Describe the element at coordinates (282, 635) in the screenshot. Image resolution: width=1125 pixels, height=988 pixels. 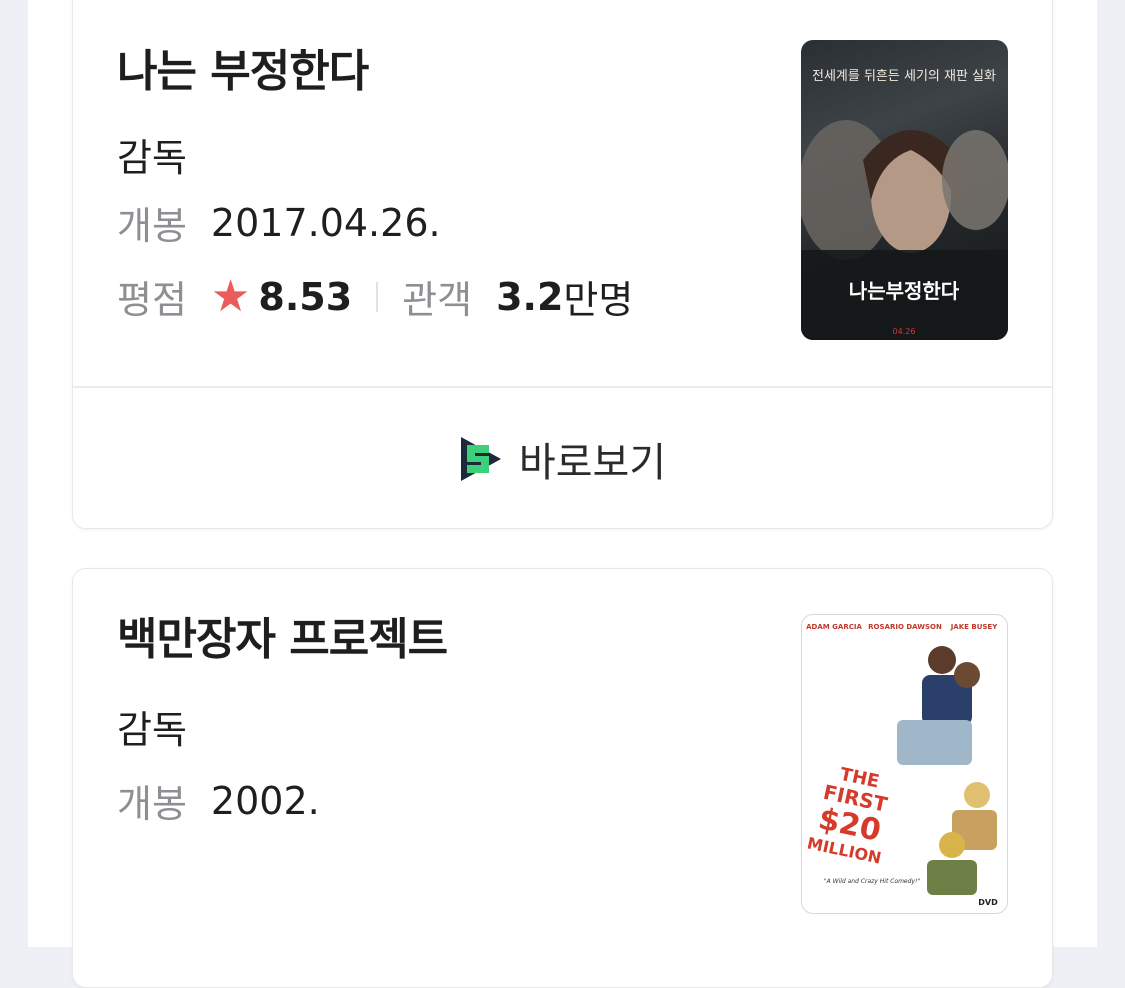
I see `movie-title: 백만장자 프로젝트` at that location.